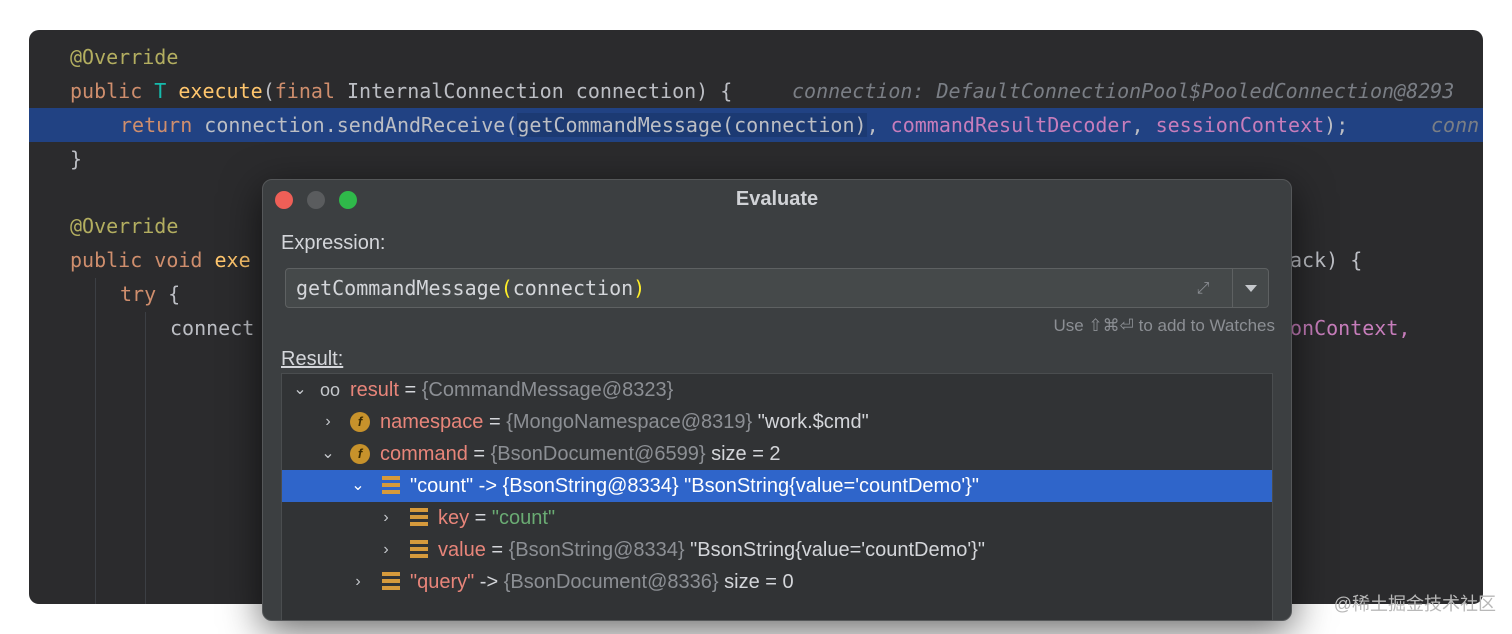  I want to click on indent-guide, so click(145, 458).